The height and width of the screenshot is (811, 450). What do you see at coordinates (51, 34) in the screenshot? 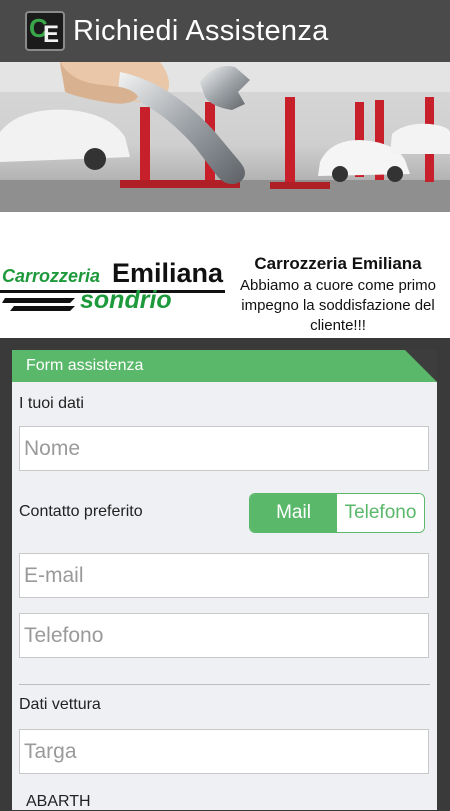
I see `app-logo-letter-e: E` at bounding box center [51, 34].